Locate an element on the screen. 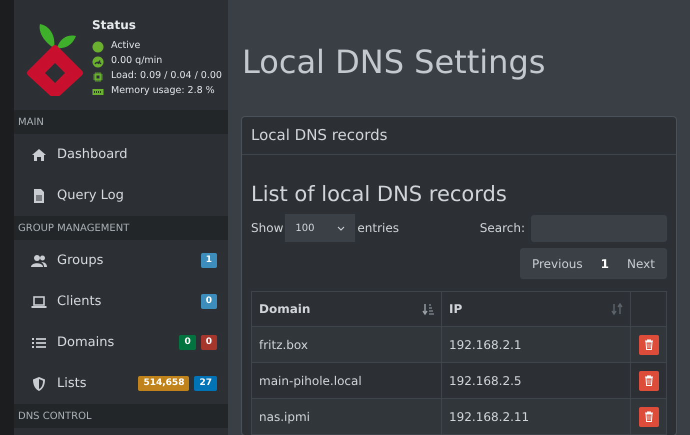 This screenshot has width=690, height=435. table-cell: nas.ipmi is located at coordinates (284, 417).